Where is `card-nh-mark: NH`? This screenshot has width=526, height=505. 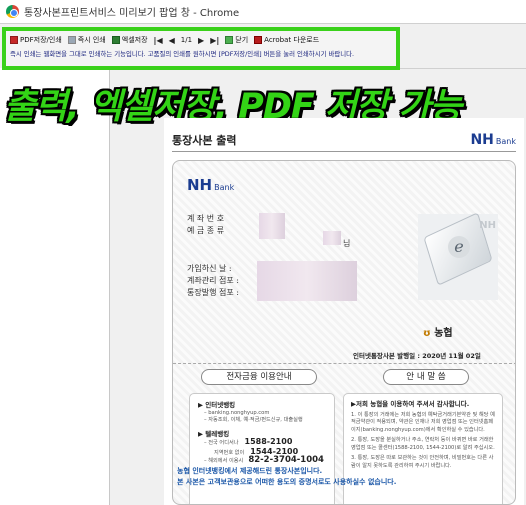 card-nh-mark: NH is located at coordinates (487, 225).